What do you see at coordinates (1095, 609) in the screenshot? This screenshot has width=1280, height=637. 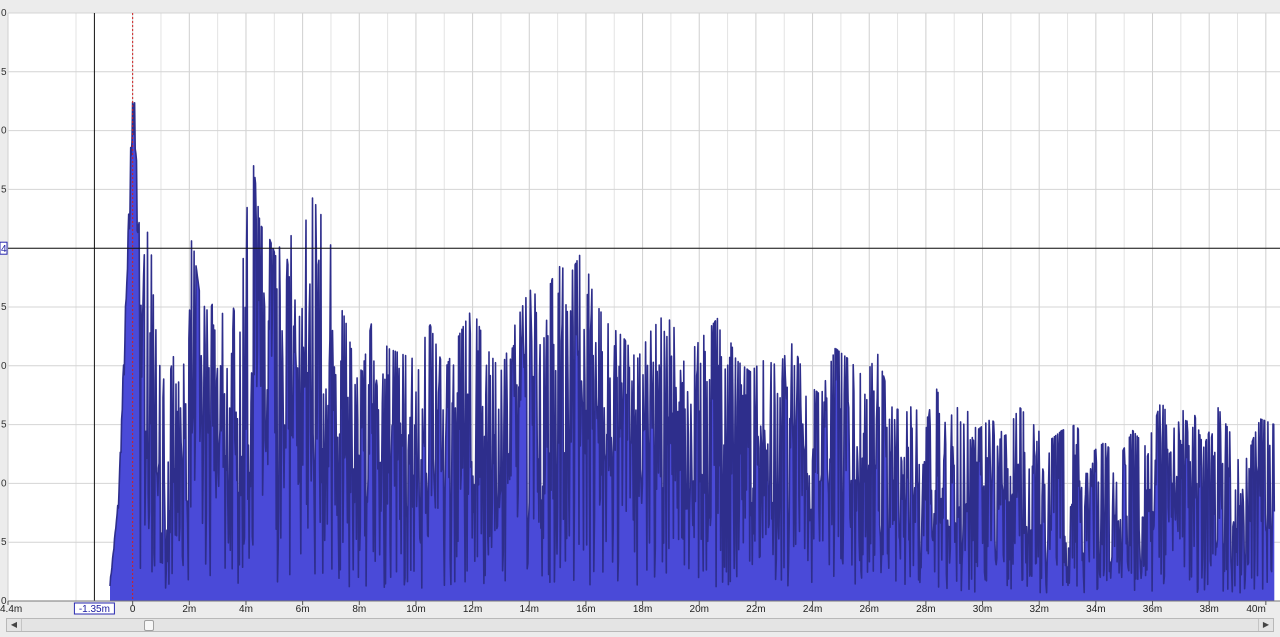 I see `x-tick-label: 34m` at bounding box center [1095, 609].